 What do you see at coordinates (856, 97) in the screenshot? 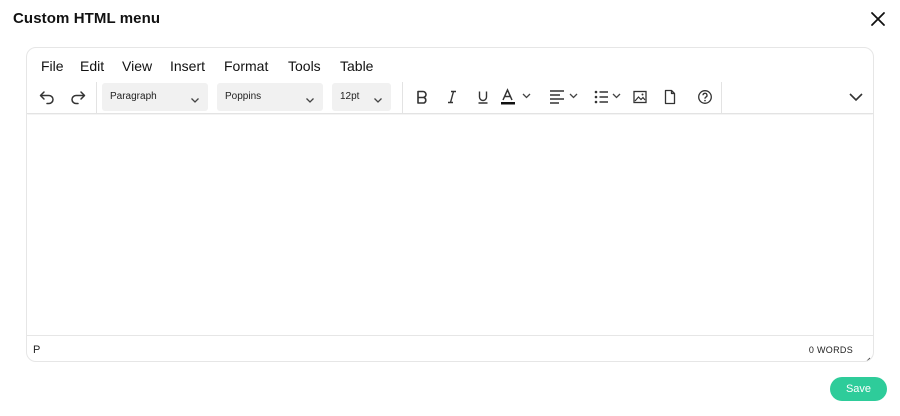
I see `more-icon` at bounding box center [856, 97].